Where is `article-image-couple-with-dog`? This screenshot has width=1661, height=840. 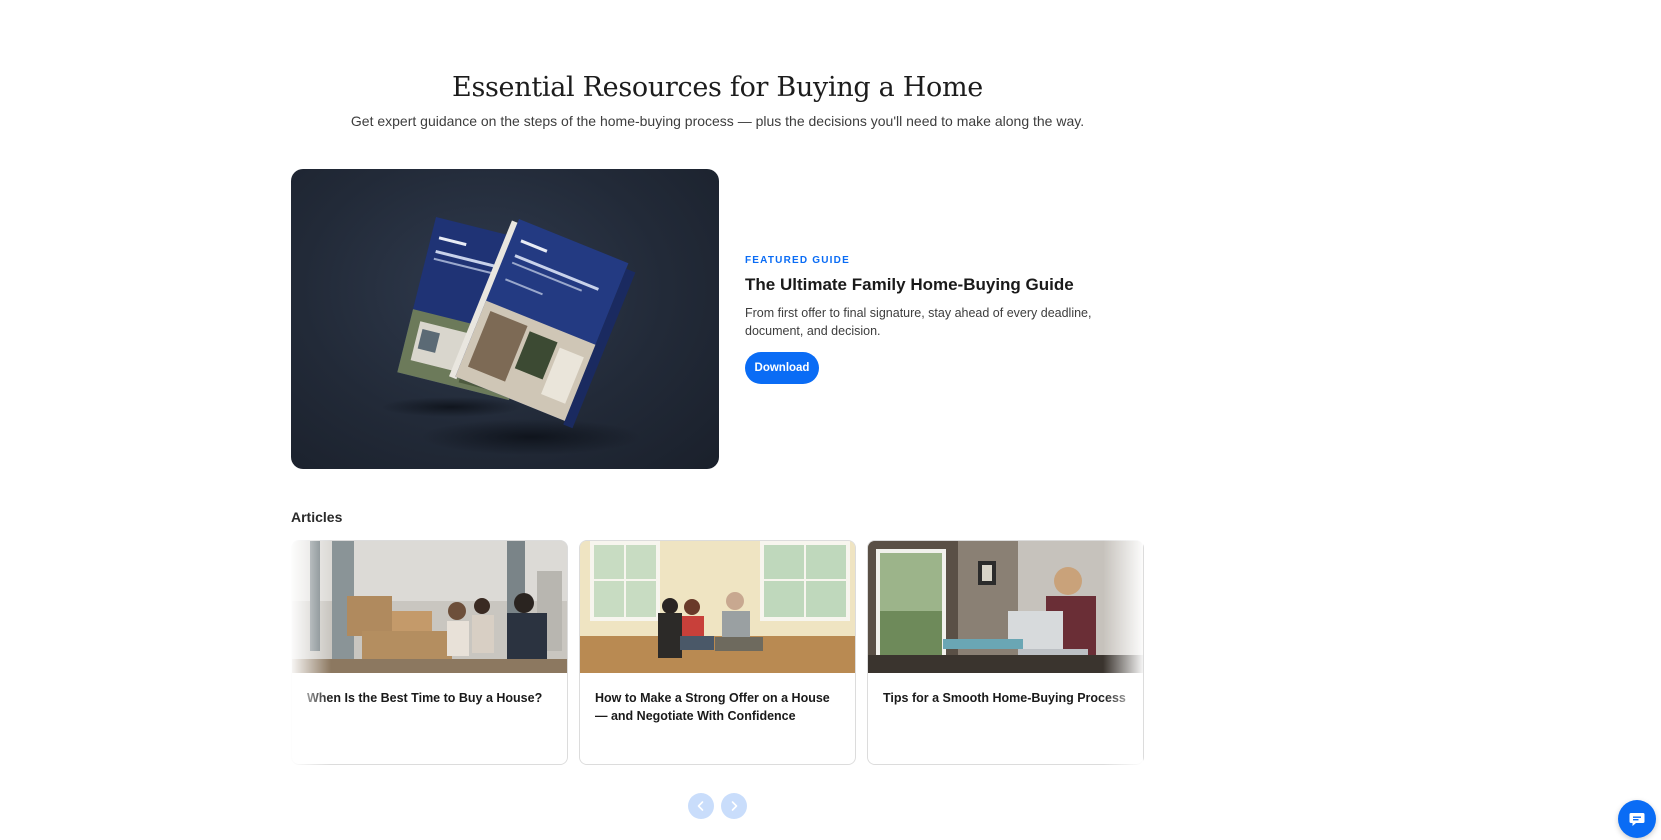
article-image-couple-with-dog is located at coordinates (717, 607).